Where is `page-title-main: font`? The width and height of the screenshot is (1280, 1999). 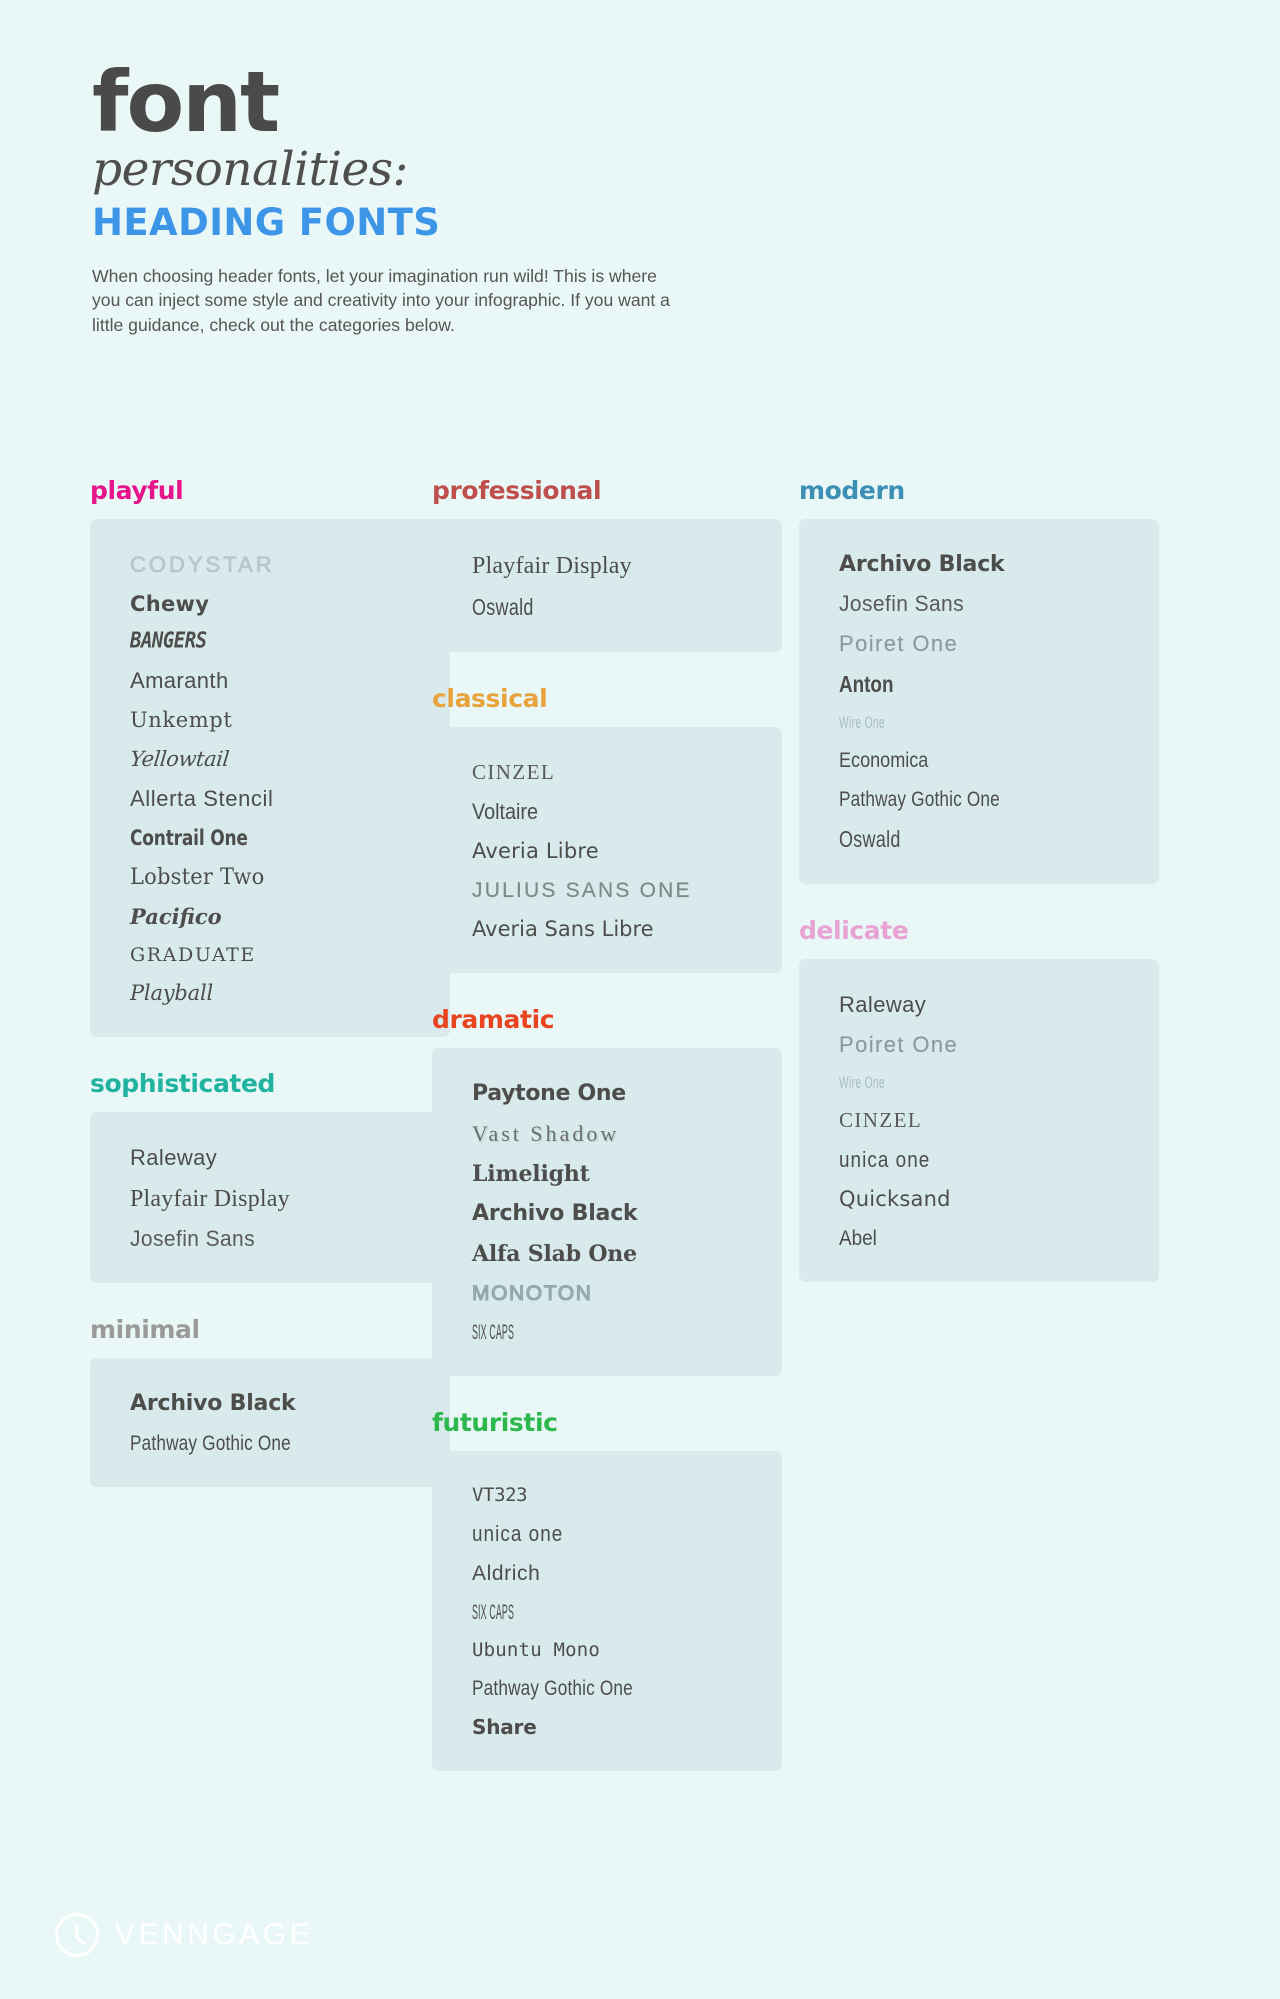 page-title-main: font is located at coordinates (186, 102).